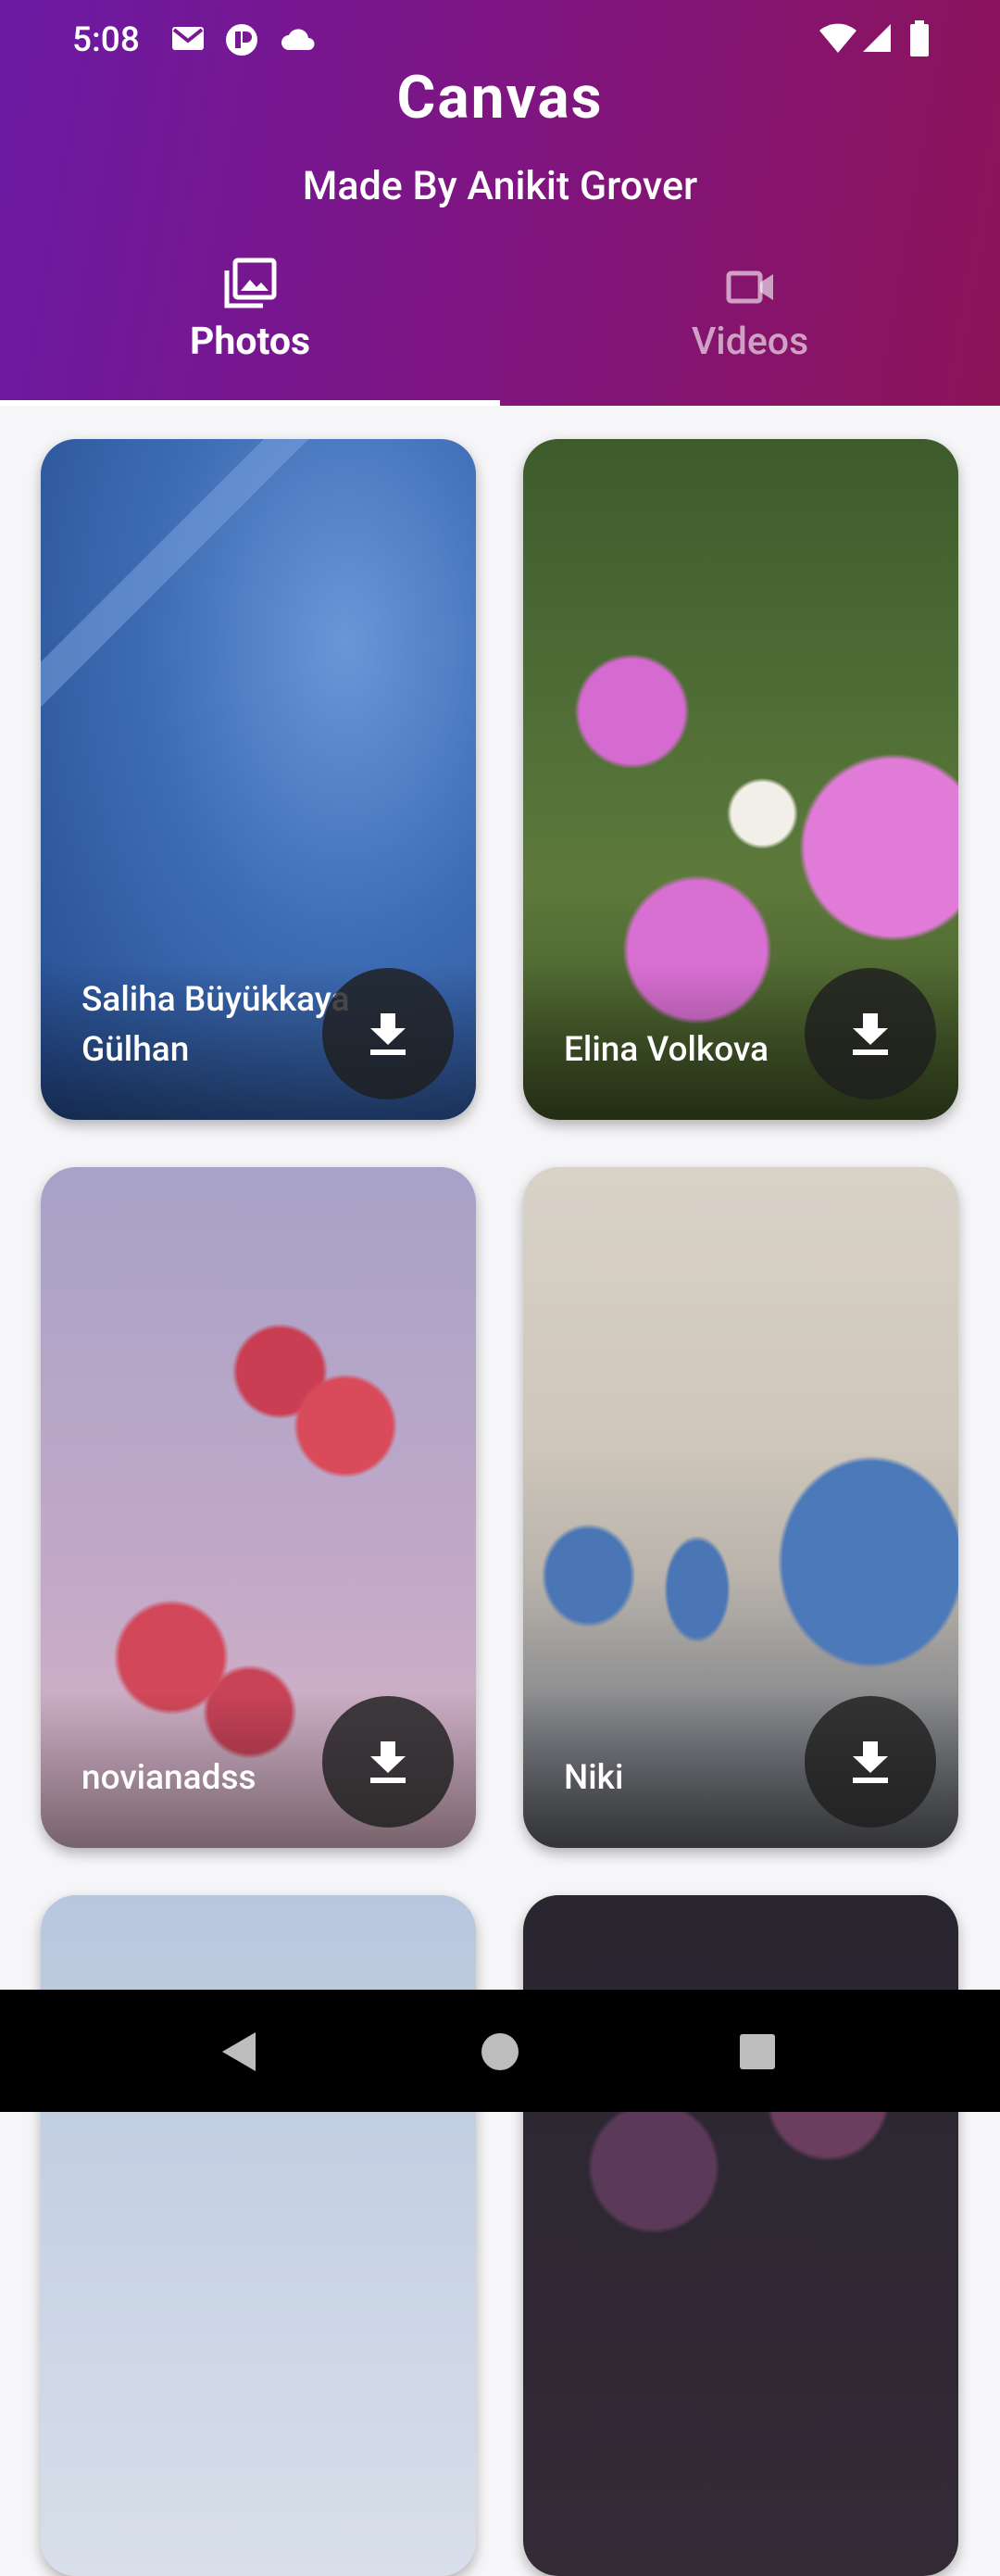  What do you see at coordinates (106, 40) in the screenshot?
I see `status-time: 5:08` at bounding box center [106, 40].